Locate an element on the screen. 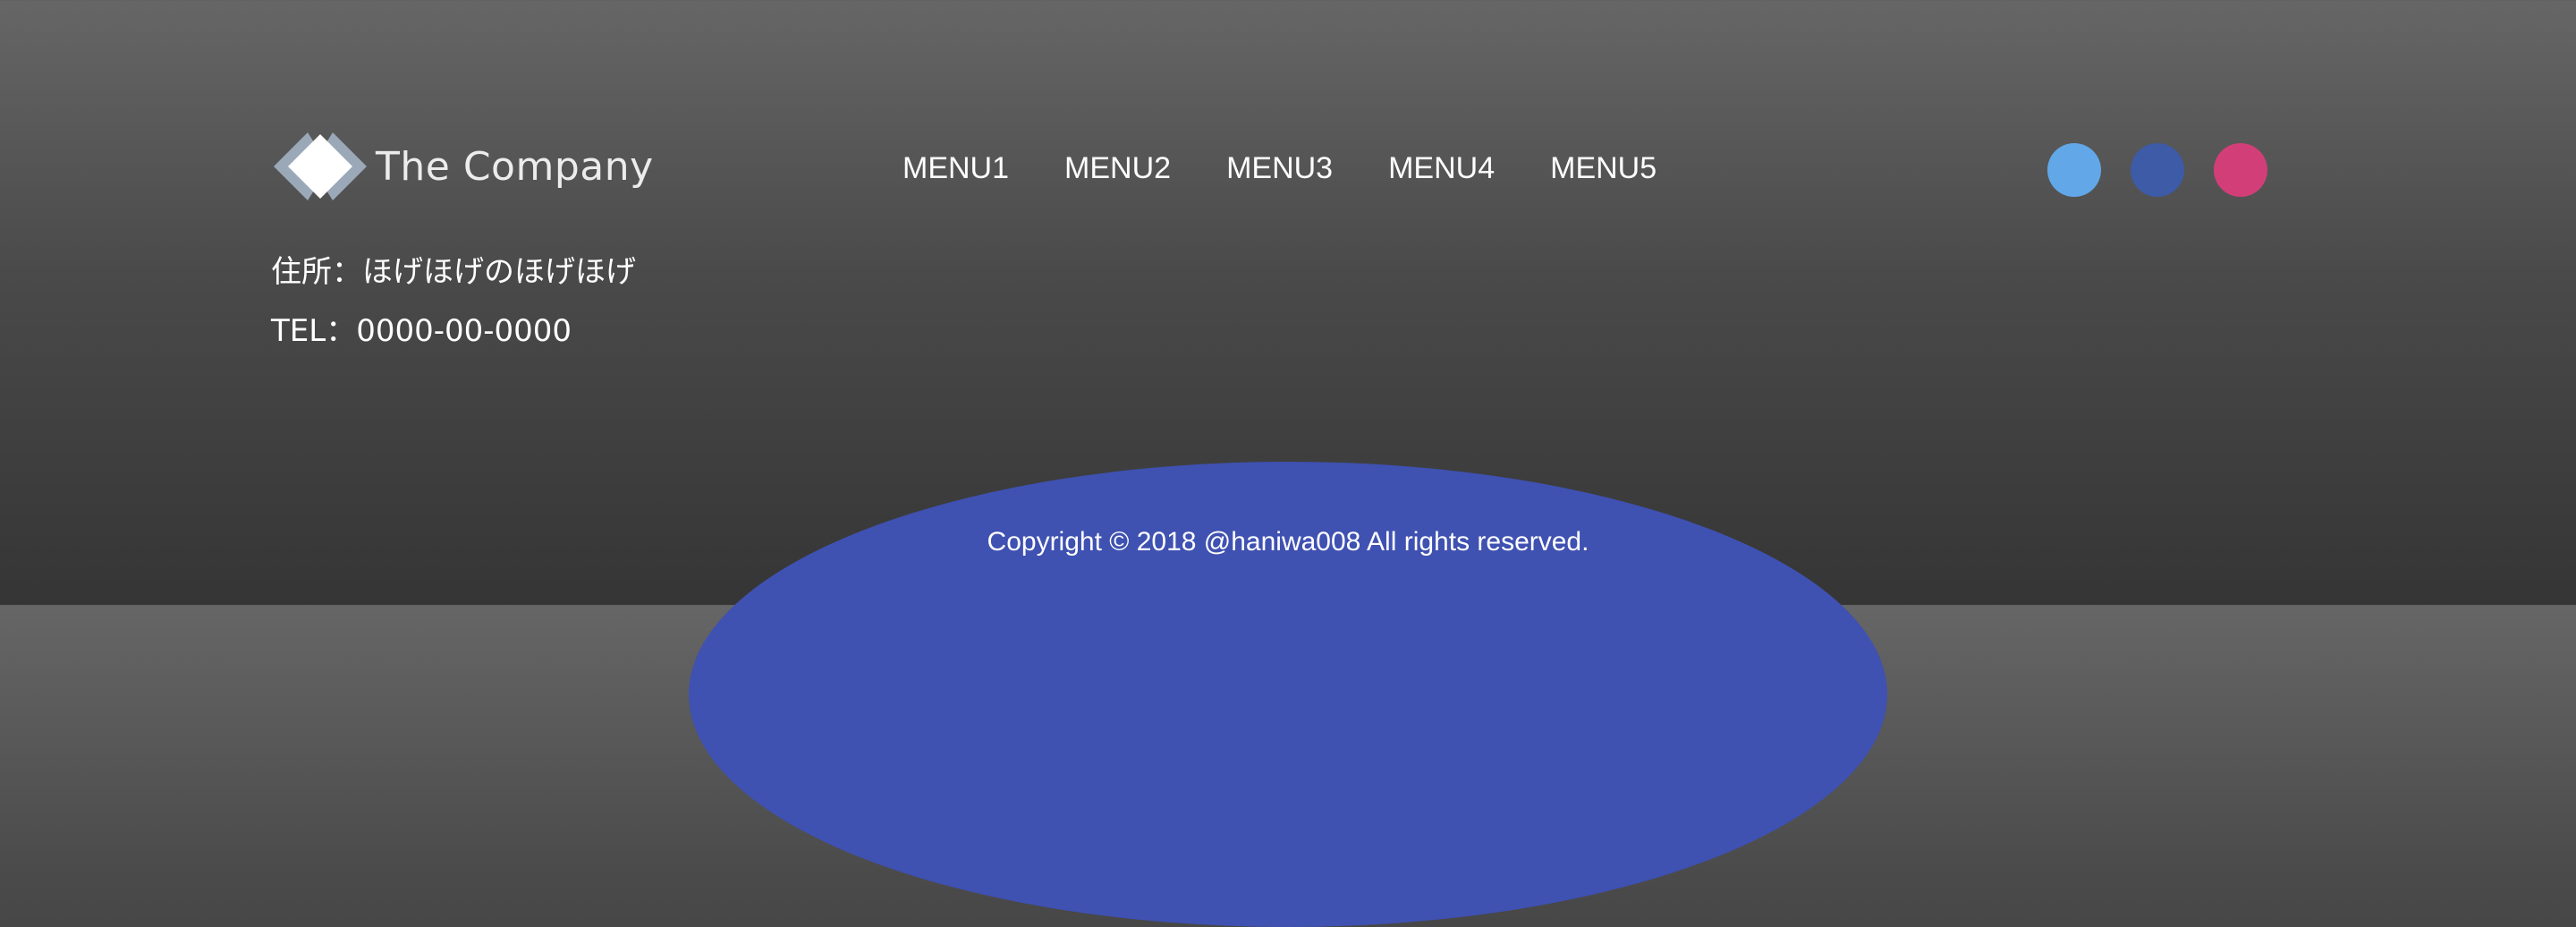 The width and height of the screenshot is (2576, 927). nav-item-menu4: MENU4 is located at coordinates (1441, 168).